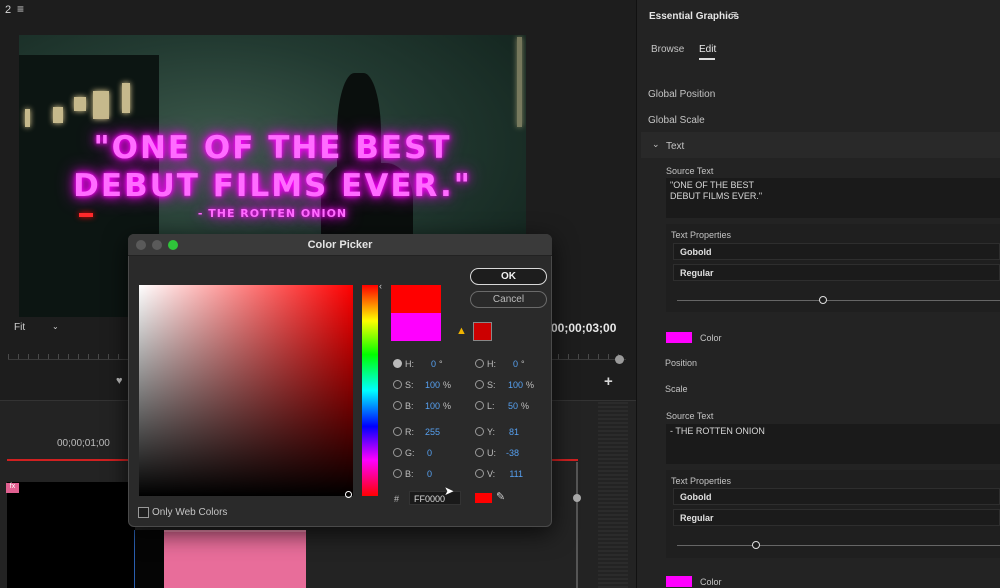 This screenshot has width=1000, height=588. What do you see at coordinates (508, 276) in the screenshot?
I see `ok-button: OK` at bounding box center [508, 276].